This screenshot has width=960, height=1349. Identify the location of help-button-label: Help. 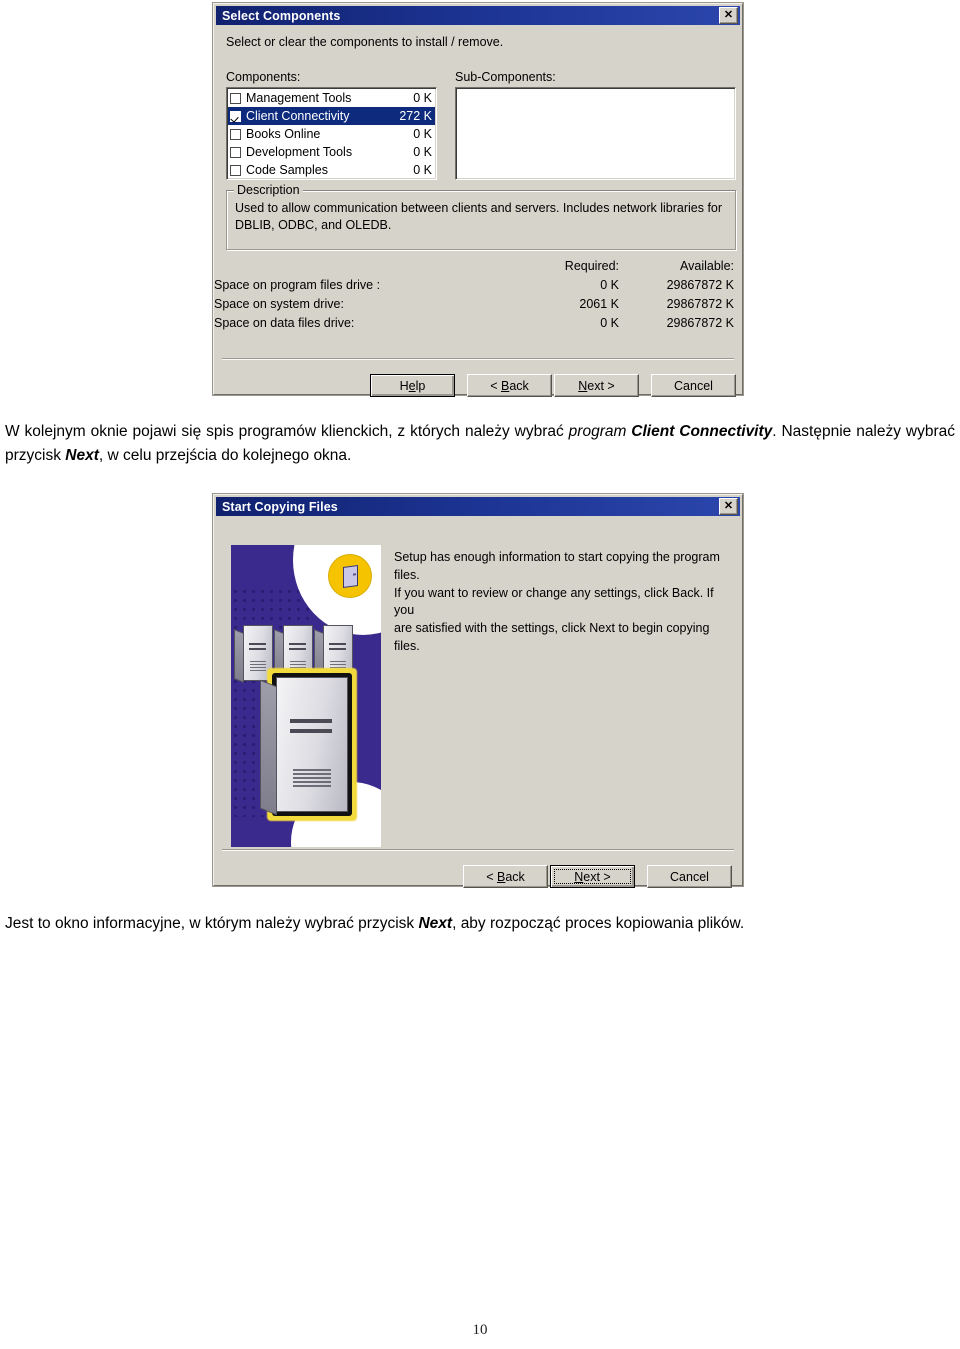
(412, 385).